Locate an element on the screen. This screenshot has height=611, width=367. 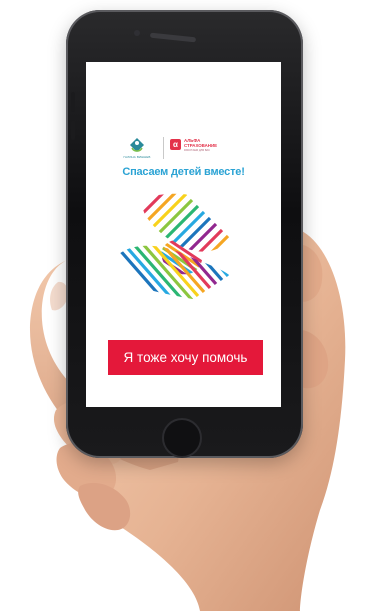
home-button-icon is located at coordinates (182, 438).